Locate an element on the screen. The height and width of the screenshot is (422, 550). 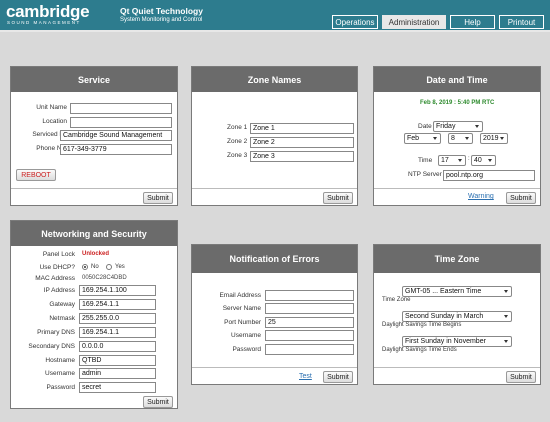
zone2-label: Zone 2 is located at coordinates (237, 141).